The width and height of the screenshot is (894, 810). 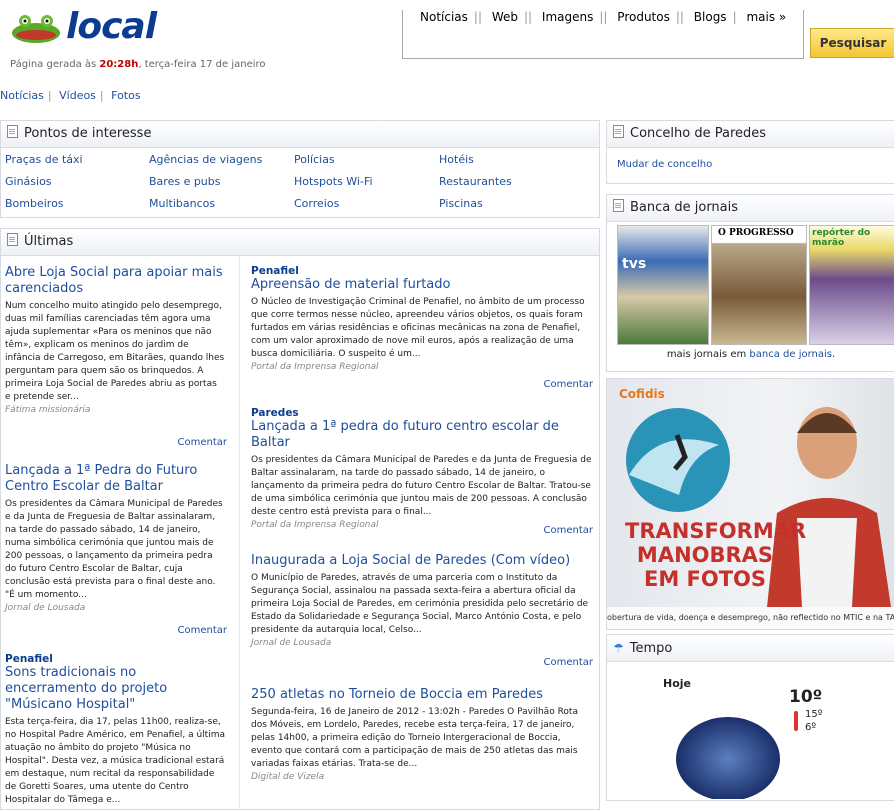 What do you see at coordinates (77, 160) in the screenshot?
I see `poi-link: Praças de táxi` at bounding box center [77, 160].